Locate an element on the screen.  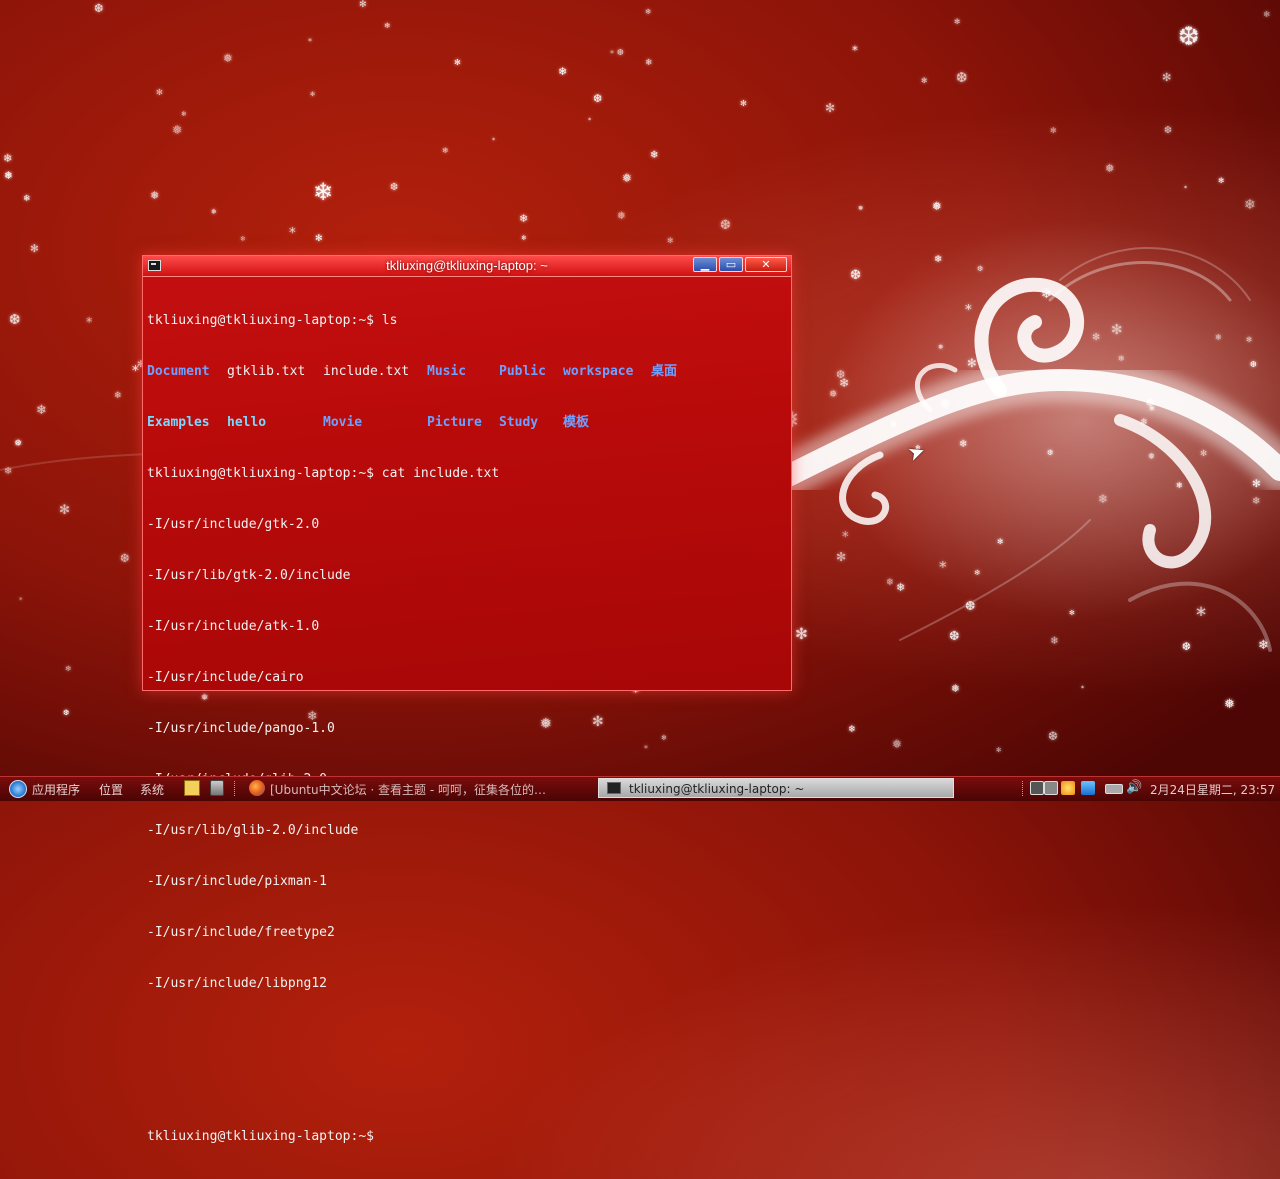
tray-app-icon is located at coordinates (1037, 788).